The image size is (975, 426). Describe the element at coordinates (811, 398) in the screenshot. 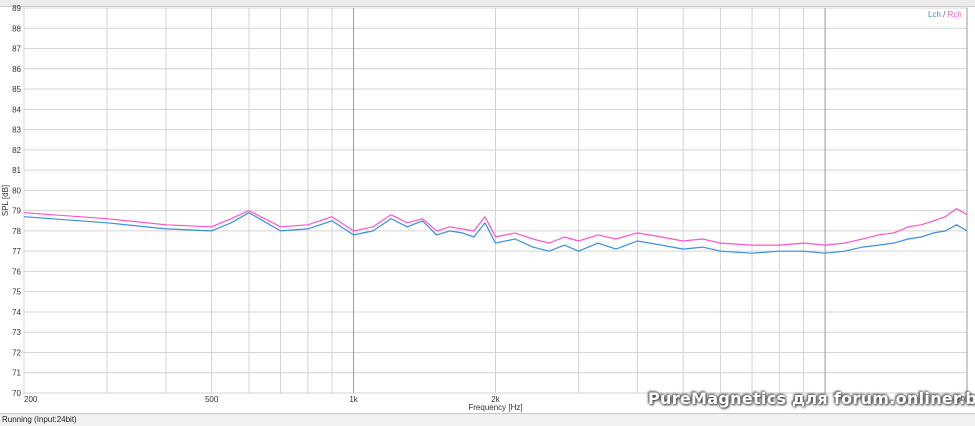

I see `watermark: PureMagnetics для forum.onliner.by` at that location.